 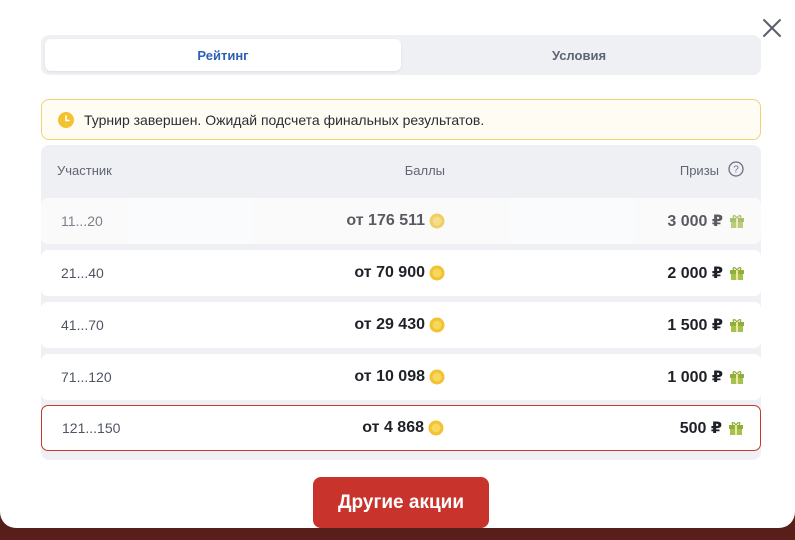 What do you see at coordinates (82, 273) in the screenshot?
I see `row-rank: 21...40` at bounding box center [82, 273].